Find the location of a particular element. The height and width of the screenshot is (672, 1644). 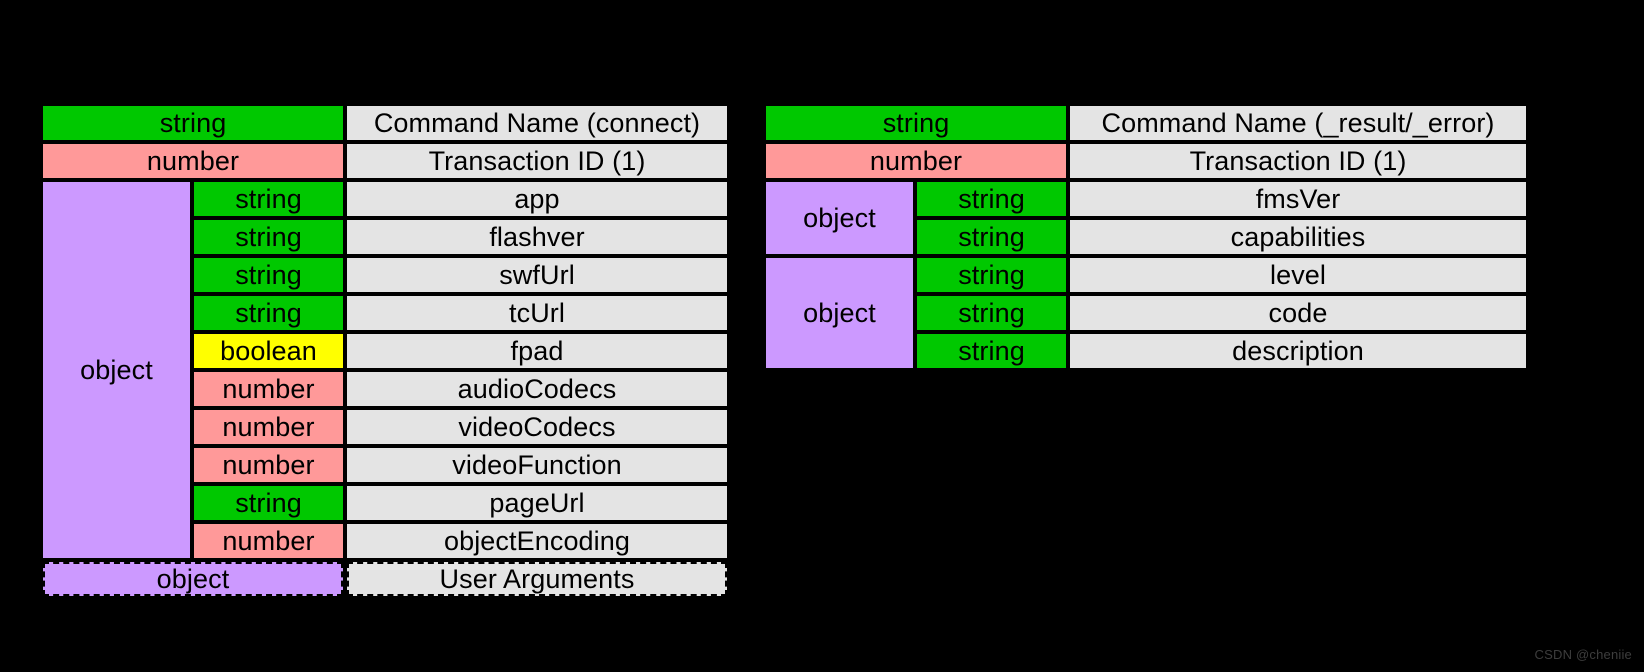

property-row: number objectEncoding is located at coordinates (460, 541).